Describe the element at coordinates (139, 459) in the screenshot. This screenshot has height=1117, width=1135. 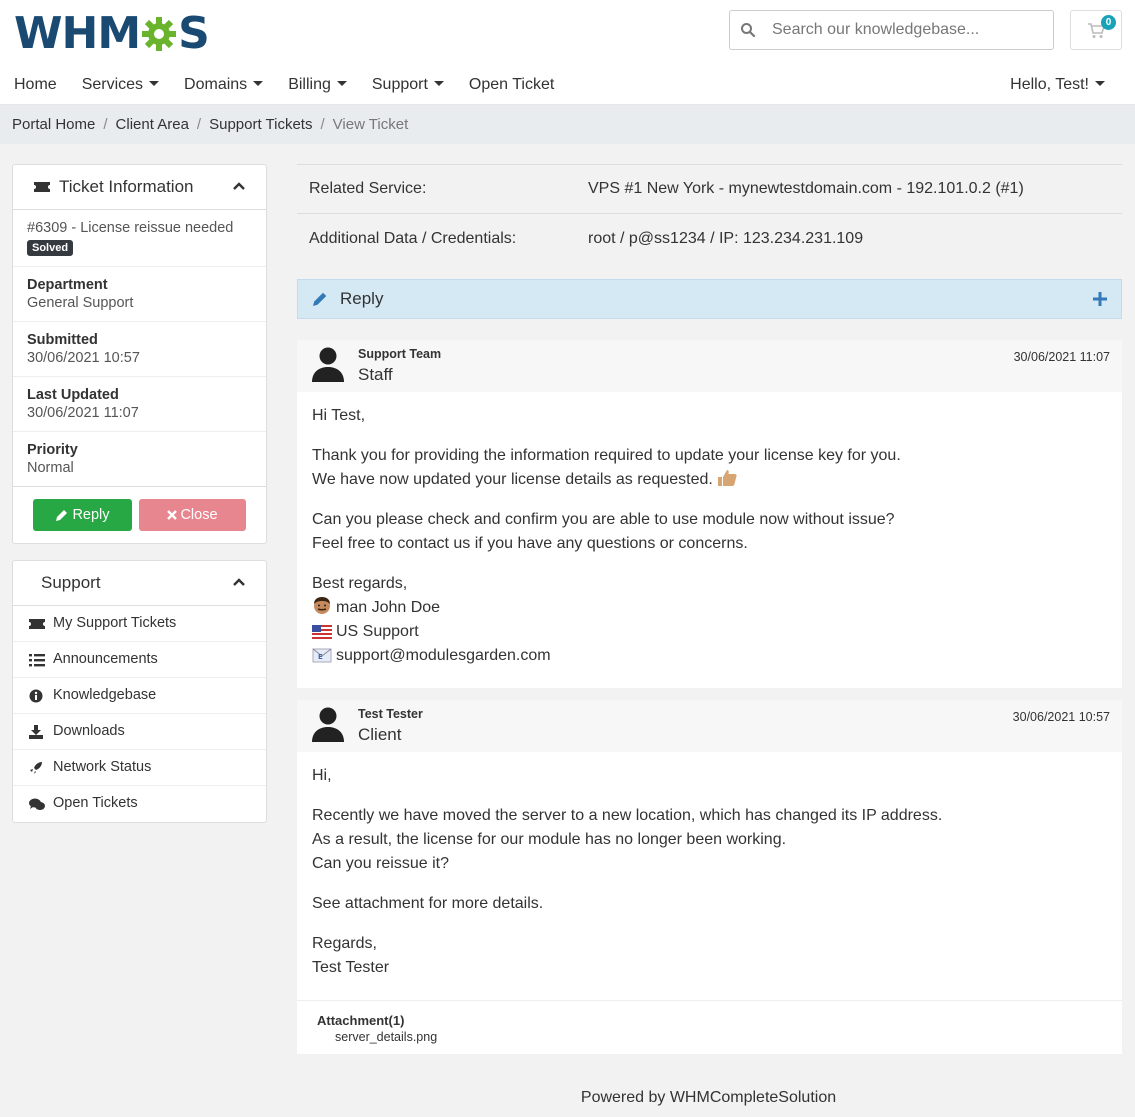
I see `priority-row: Priority Normal` at that location.